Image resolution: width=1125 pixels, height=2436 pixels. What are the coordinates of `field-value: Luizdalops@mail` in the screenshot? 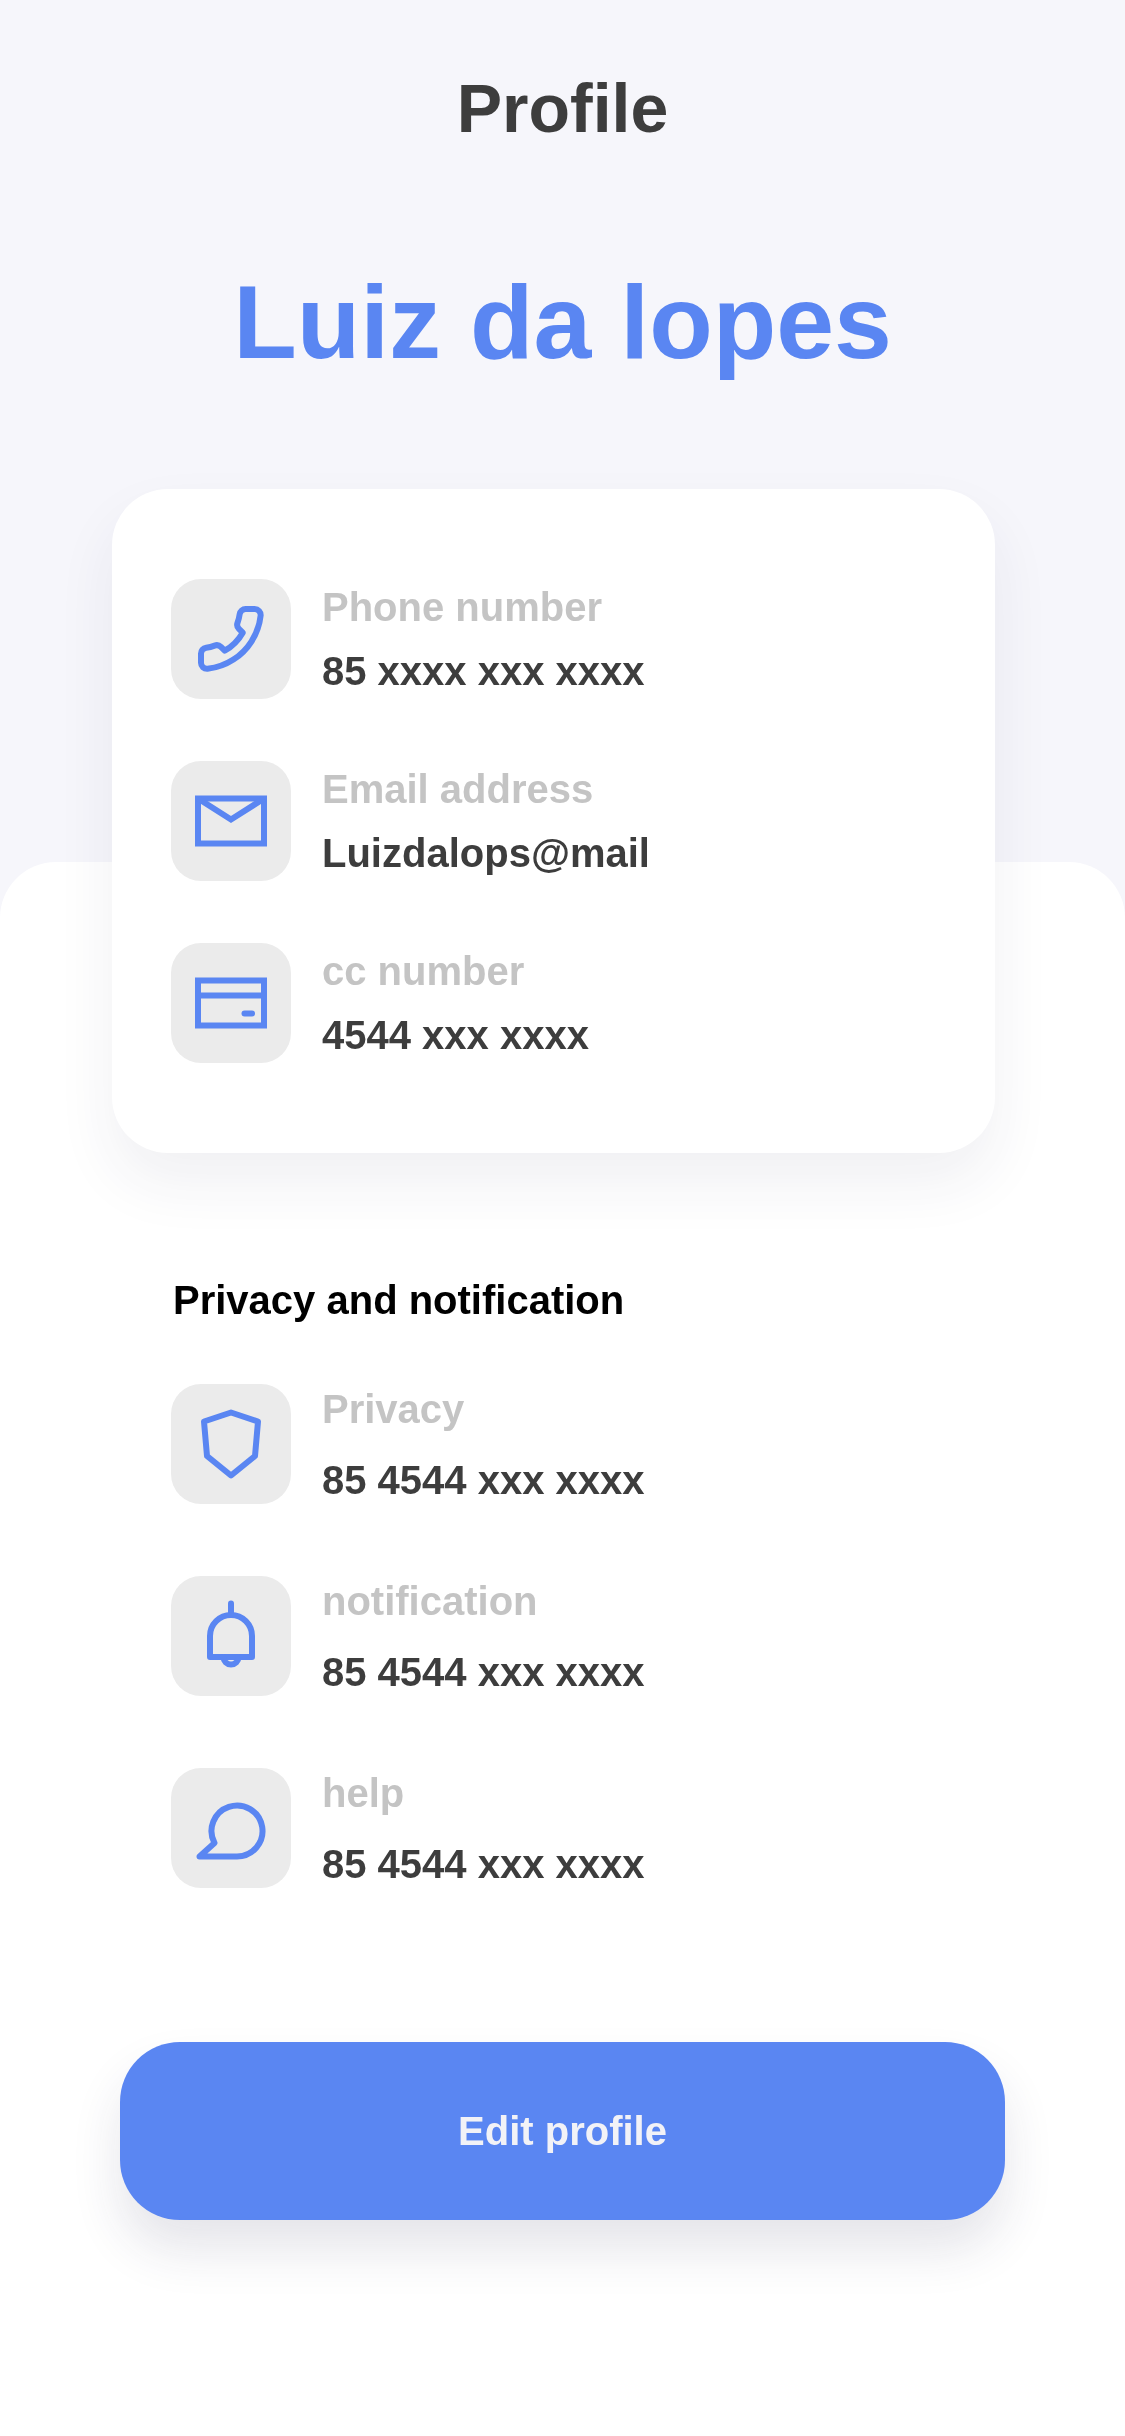 It's located at (486, 854).